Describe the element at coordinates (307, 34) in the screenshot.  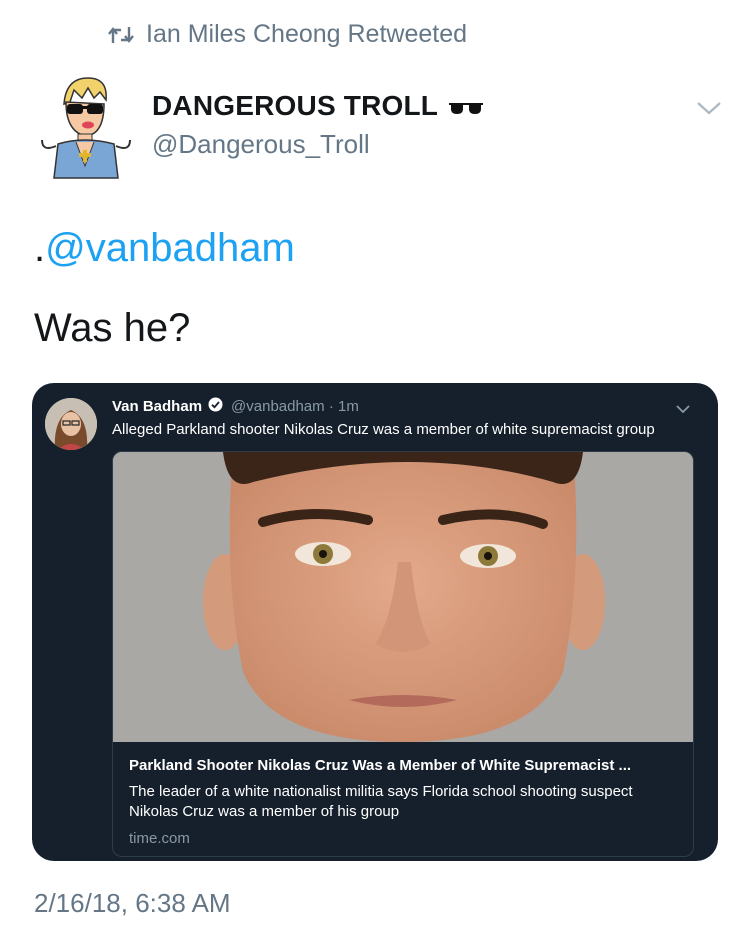
I see `retweet-label: Ian Miles Cheong Retweeted` at that location.